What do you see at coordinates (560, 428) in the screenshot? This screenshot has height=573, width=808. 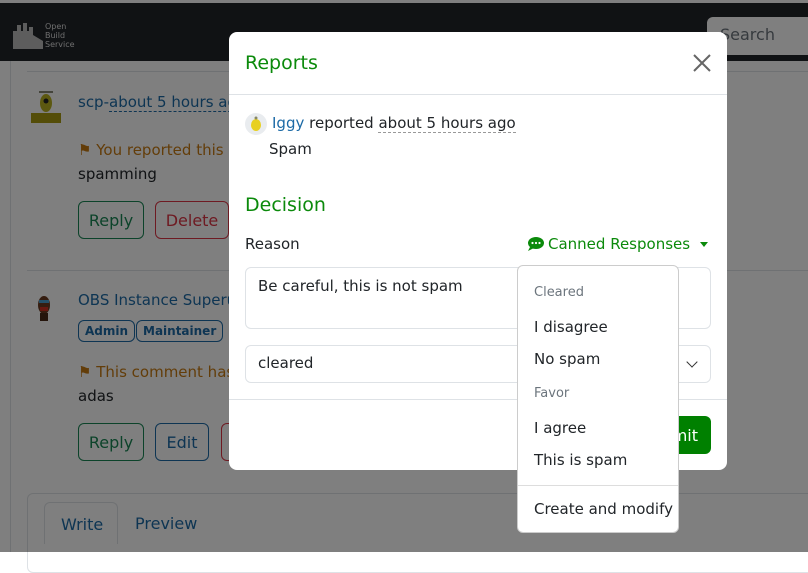 I see `dropdown-item: I agree` at bounding box center [560, 428].